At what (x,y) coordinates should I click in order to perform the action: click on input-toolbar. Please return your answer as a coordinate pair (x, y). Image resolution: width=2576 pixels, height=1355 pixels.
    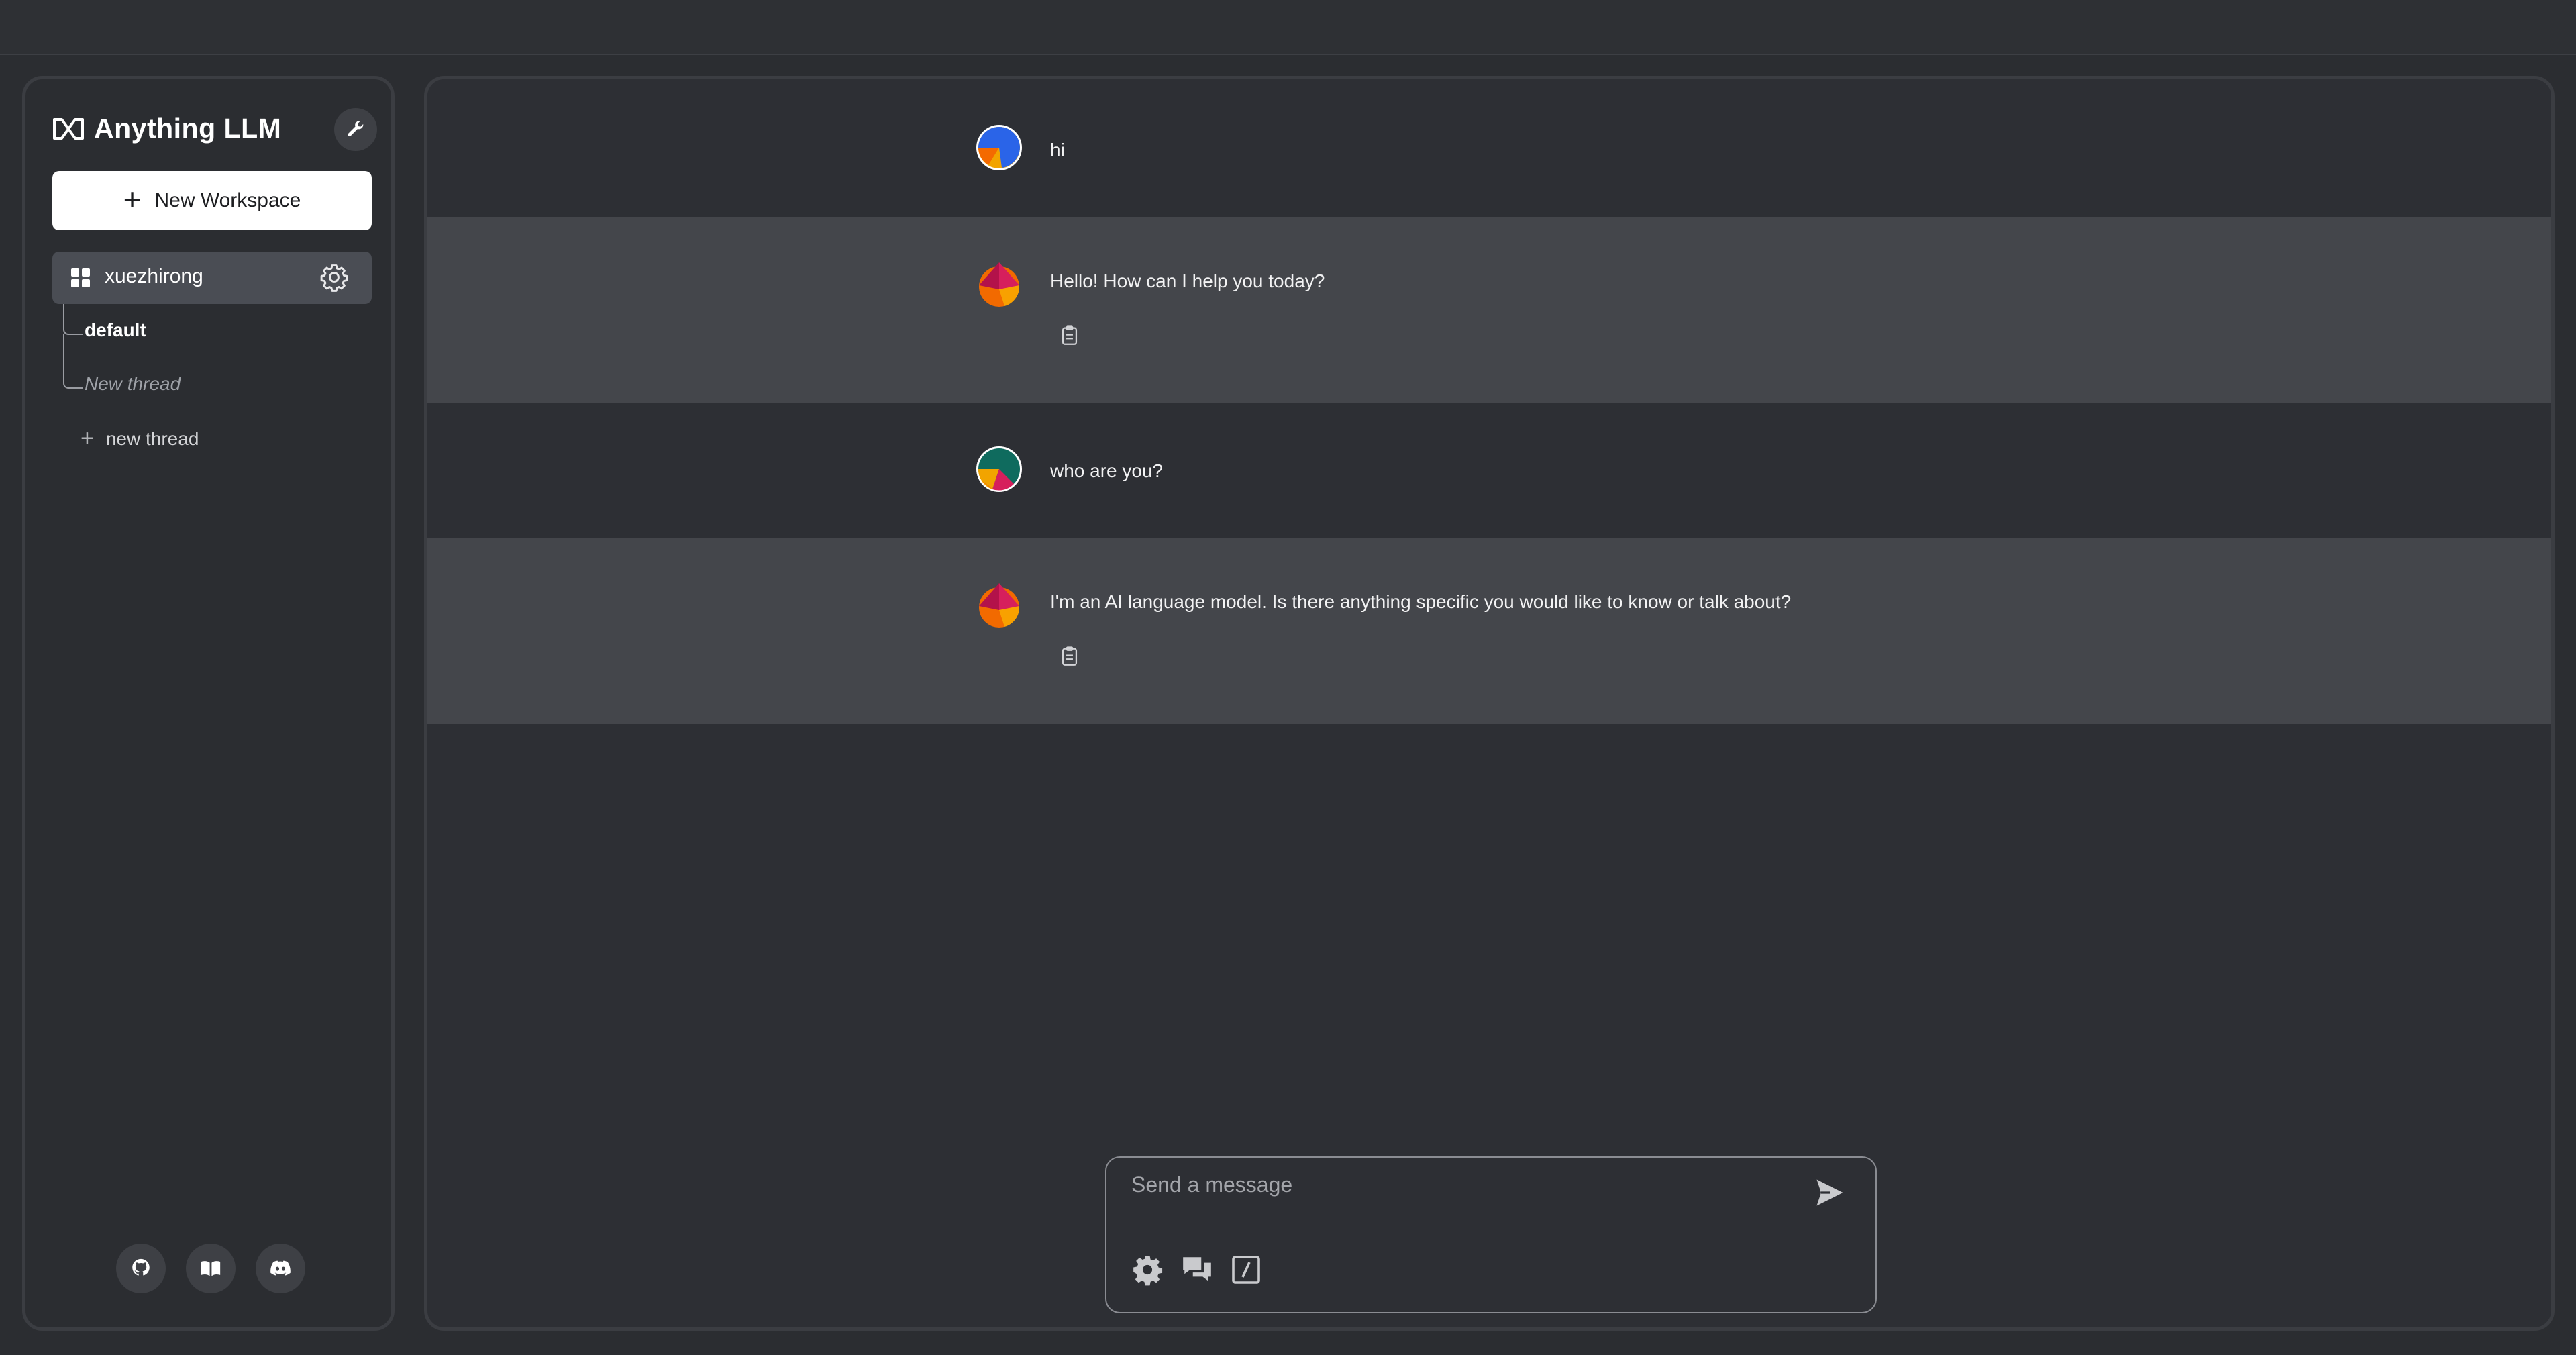
    Looking at the image, I should click on (1196, 1271).